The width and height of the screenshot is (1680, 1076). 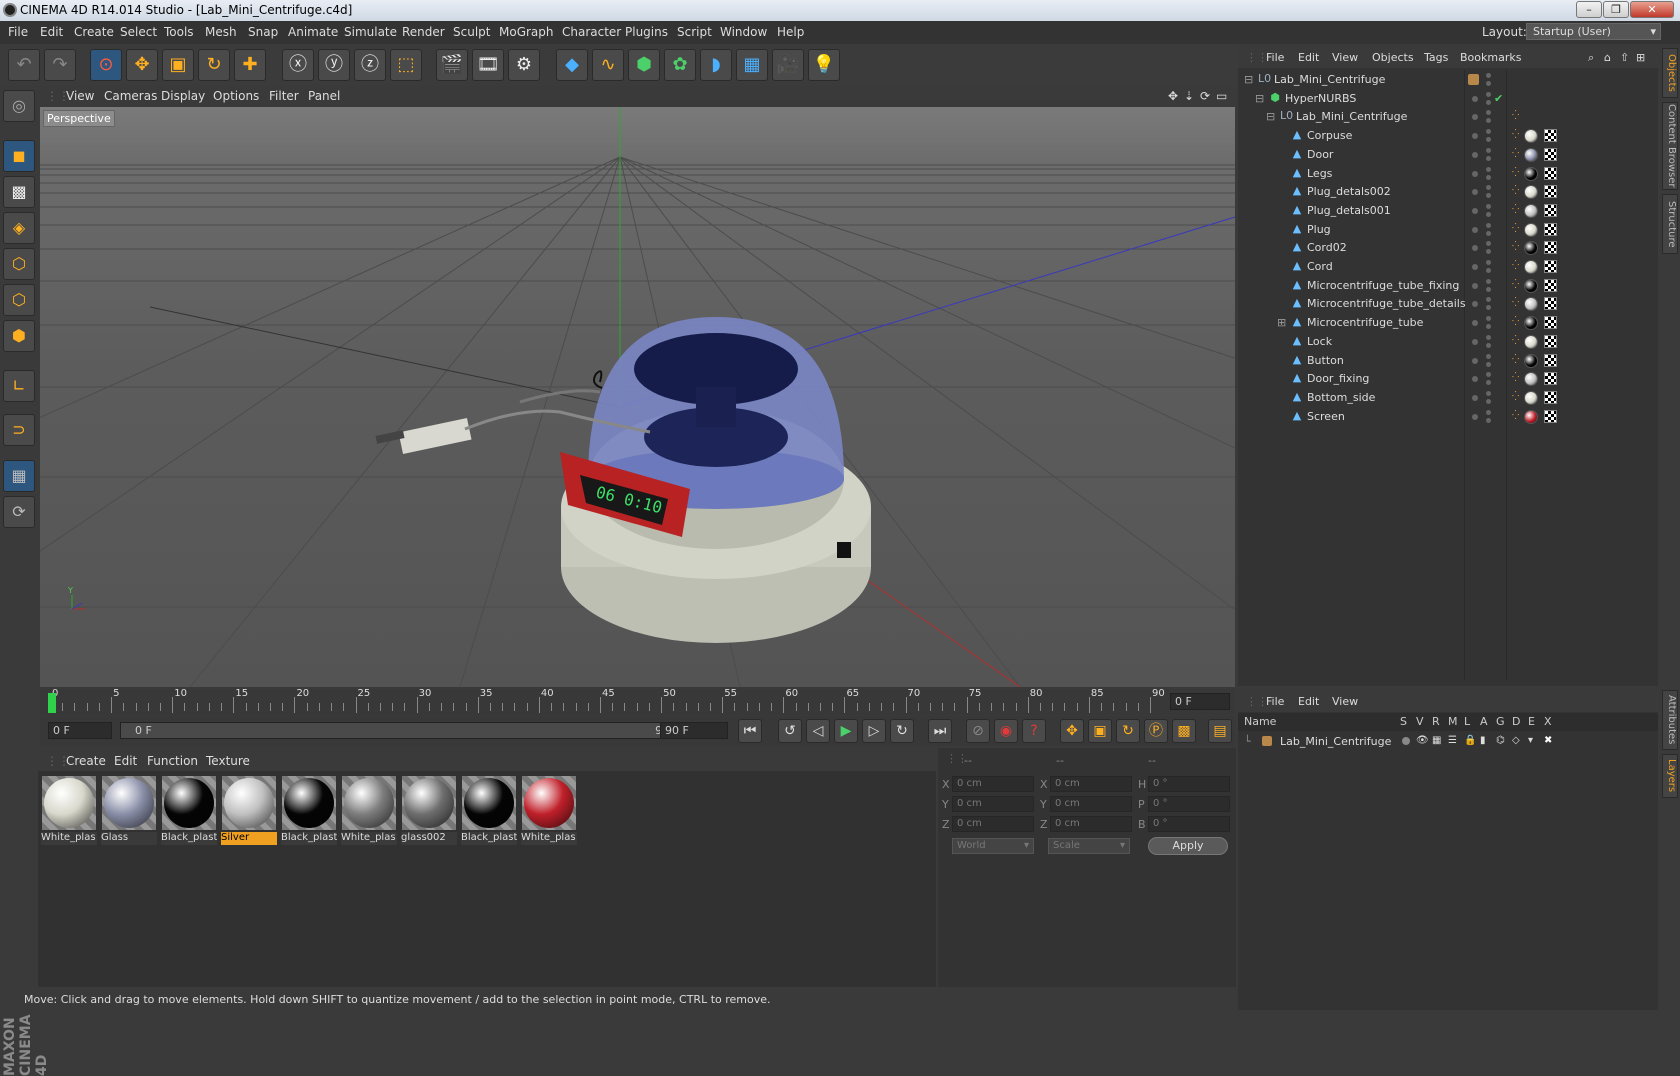 I want to click on next-key-button: ↻, so click(x=902, y=731).